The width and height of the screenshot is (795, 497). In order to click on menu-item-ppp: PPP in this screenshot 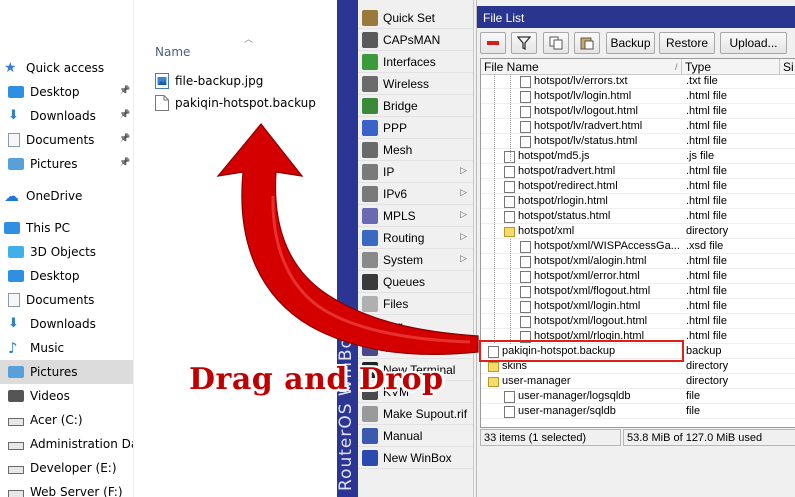, I will do `click(415, 128)`.